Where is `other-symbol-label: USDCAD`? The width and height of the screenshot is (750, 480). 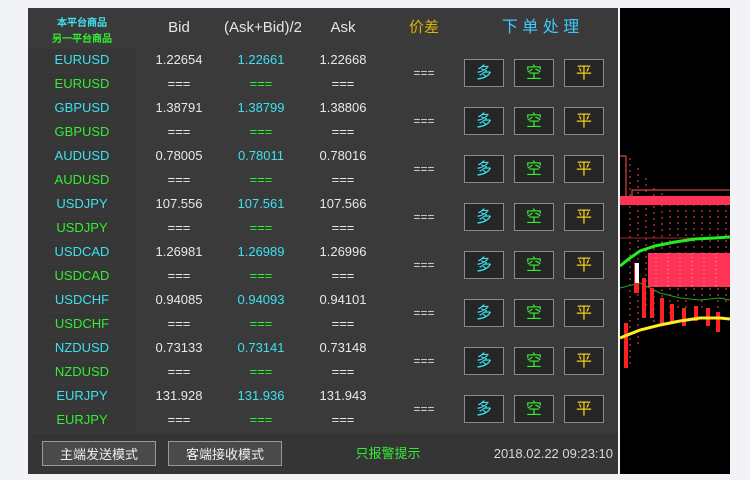 other-symbol-label: USDCAD is located at coordinates (82, 276).